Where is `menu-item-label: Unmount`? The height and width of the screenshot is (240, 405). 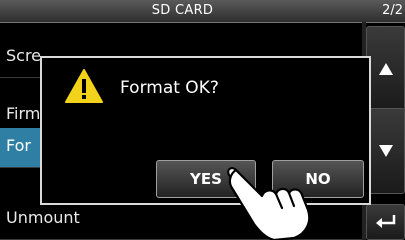 menu-item-label: Unmount is located at coordinates (43, 217).